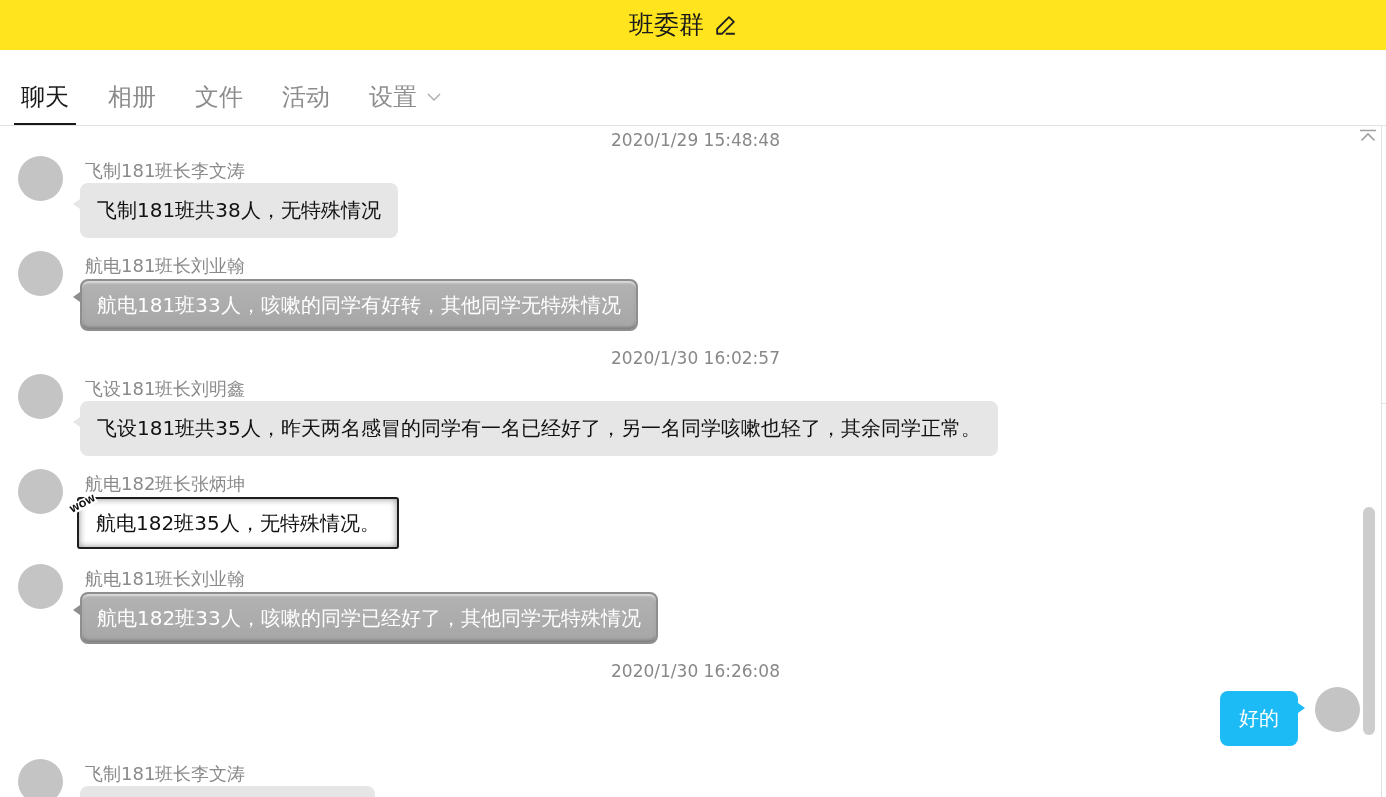 The width and height of the screenshot is (1386, 797). Describe the element at coordinates (239, 210) in the screenshot. I see `message-bubble: 飞制181班共38人，无特殊情况` at that location.